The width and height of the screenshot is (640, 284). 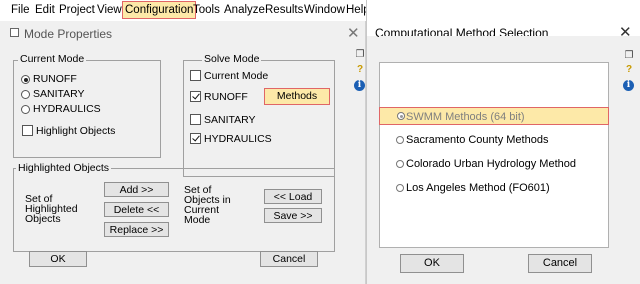 I want to click on menu-edit: Edit, so click(x=45, y=10).